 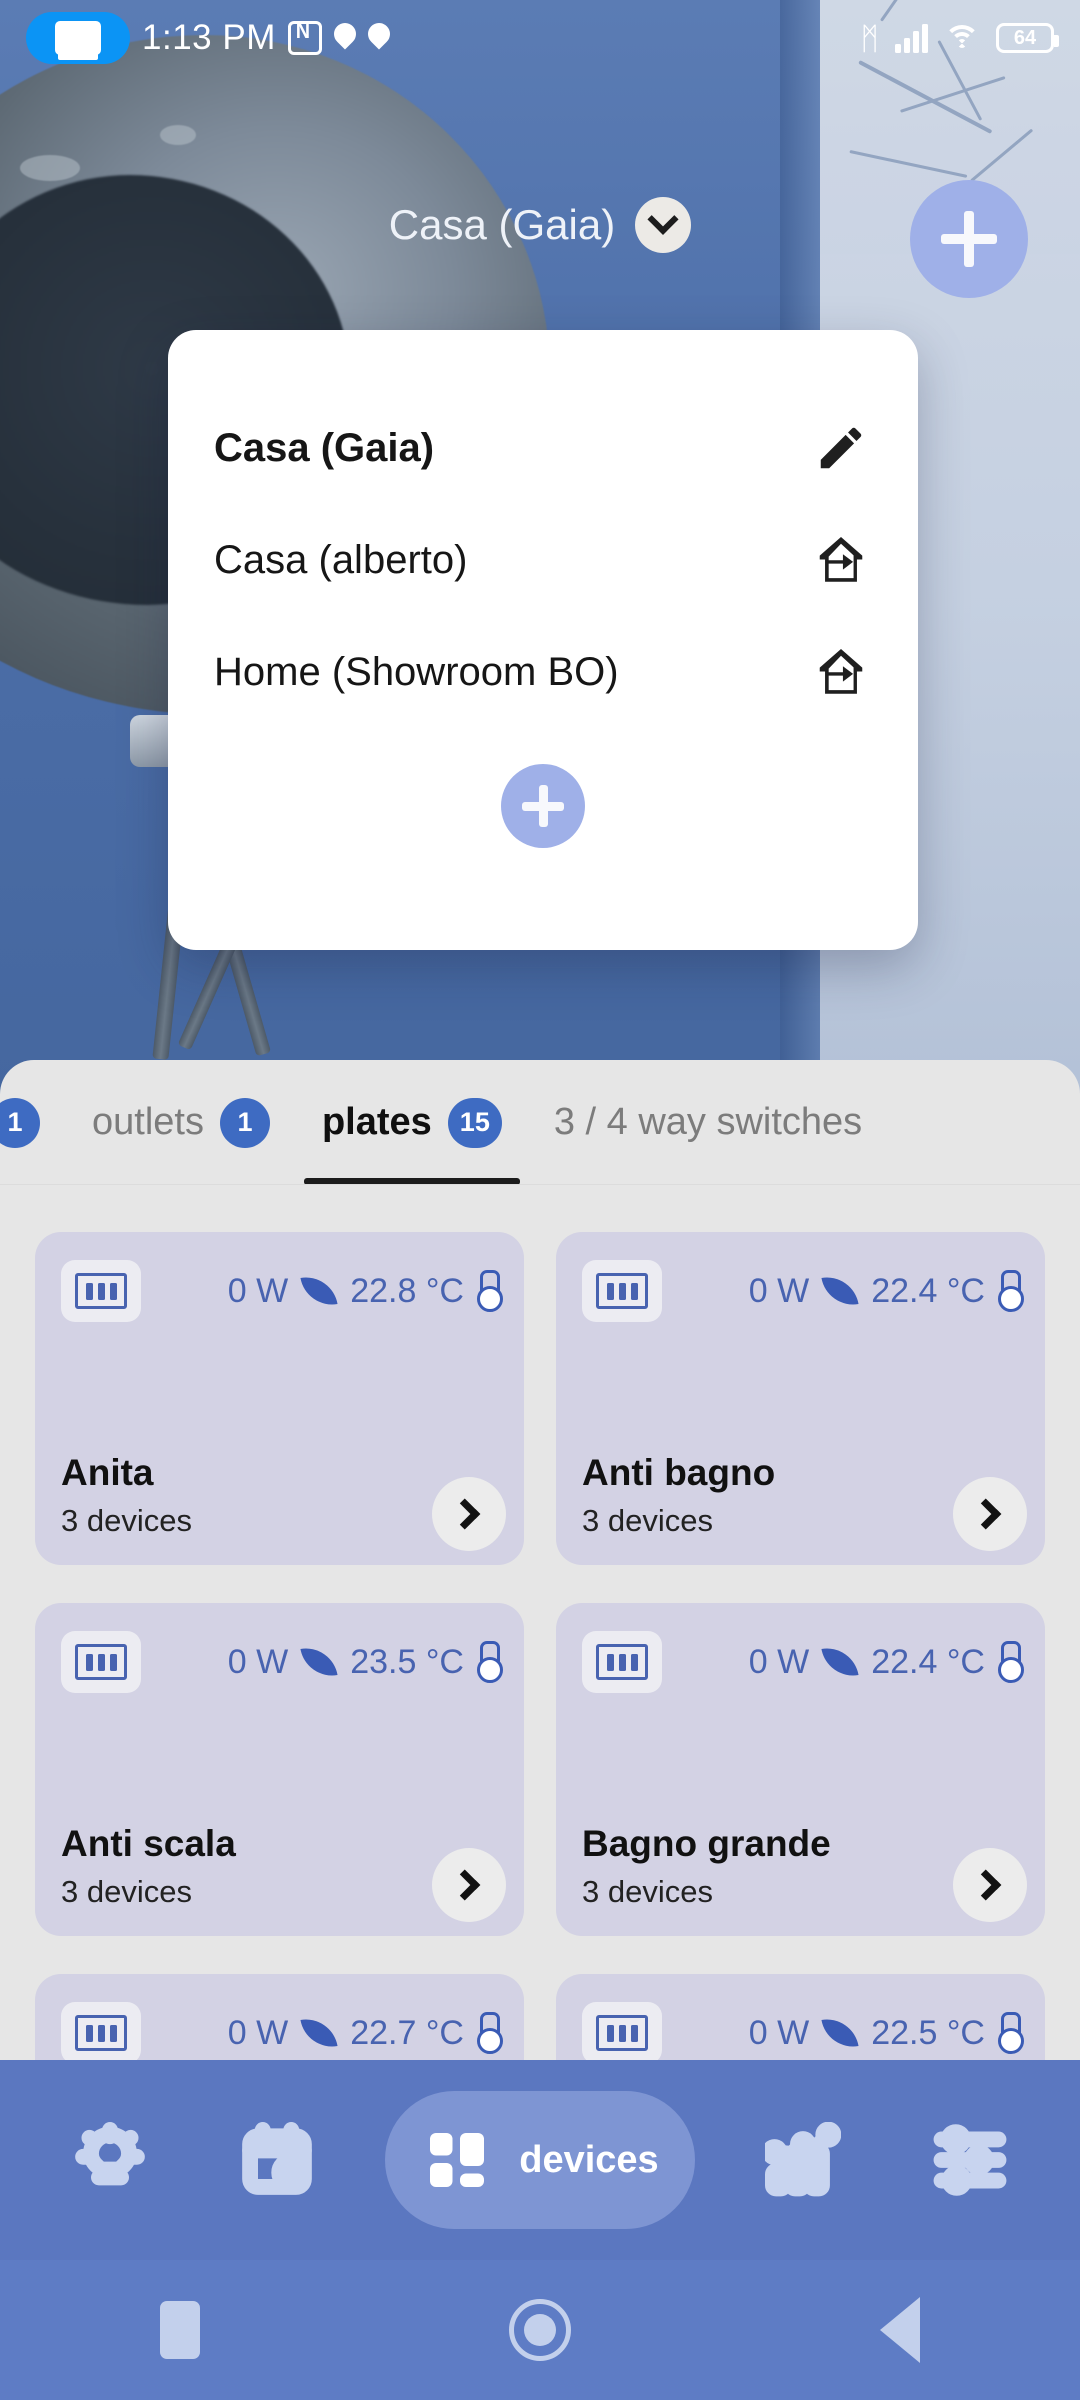 What do you see at coordinates (148, 1122) in the screenshot?
I see `tab-label: outlets` at bounding box center [148, 1122].